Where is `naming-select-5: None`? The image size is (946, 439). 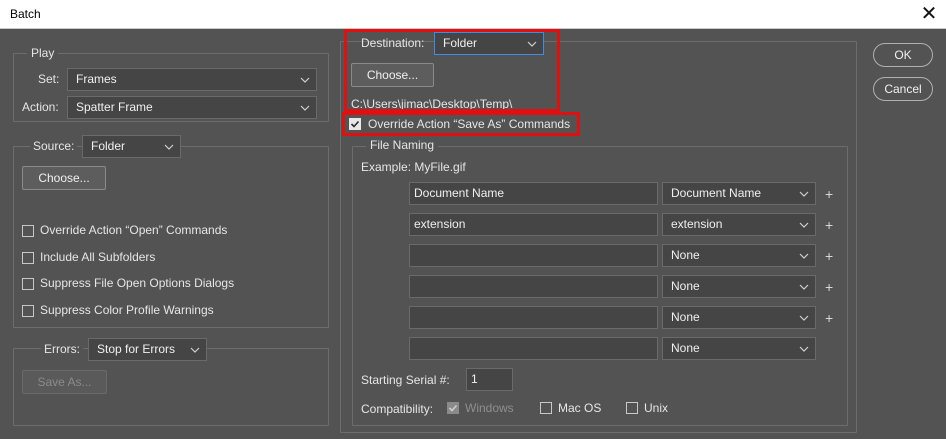 naming-select-5: None is located at coordinates (739, 317).